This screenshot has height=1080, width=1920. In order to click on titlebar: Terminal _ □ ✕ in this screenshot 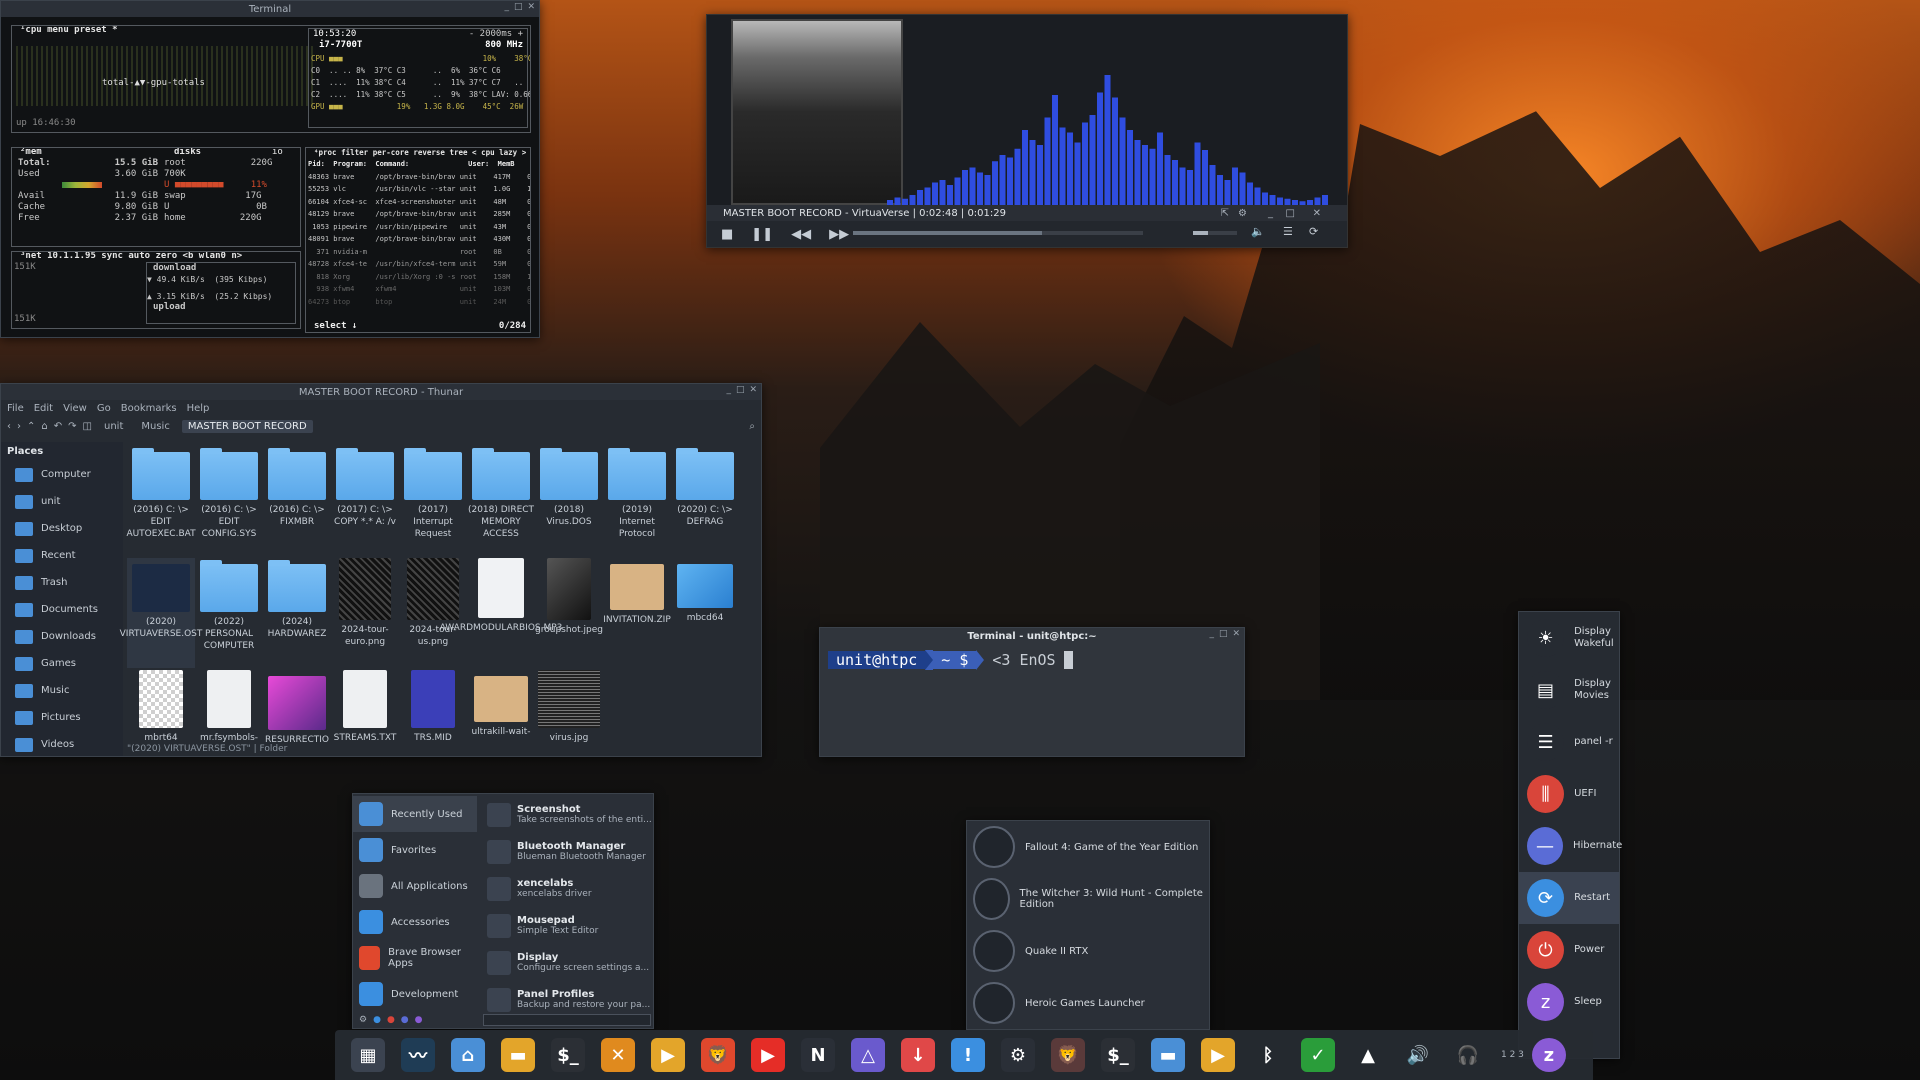, I will do `click(270, 9)`.